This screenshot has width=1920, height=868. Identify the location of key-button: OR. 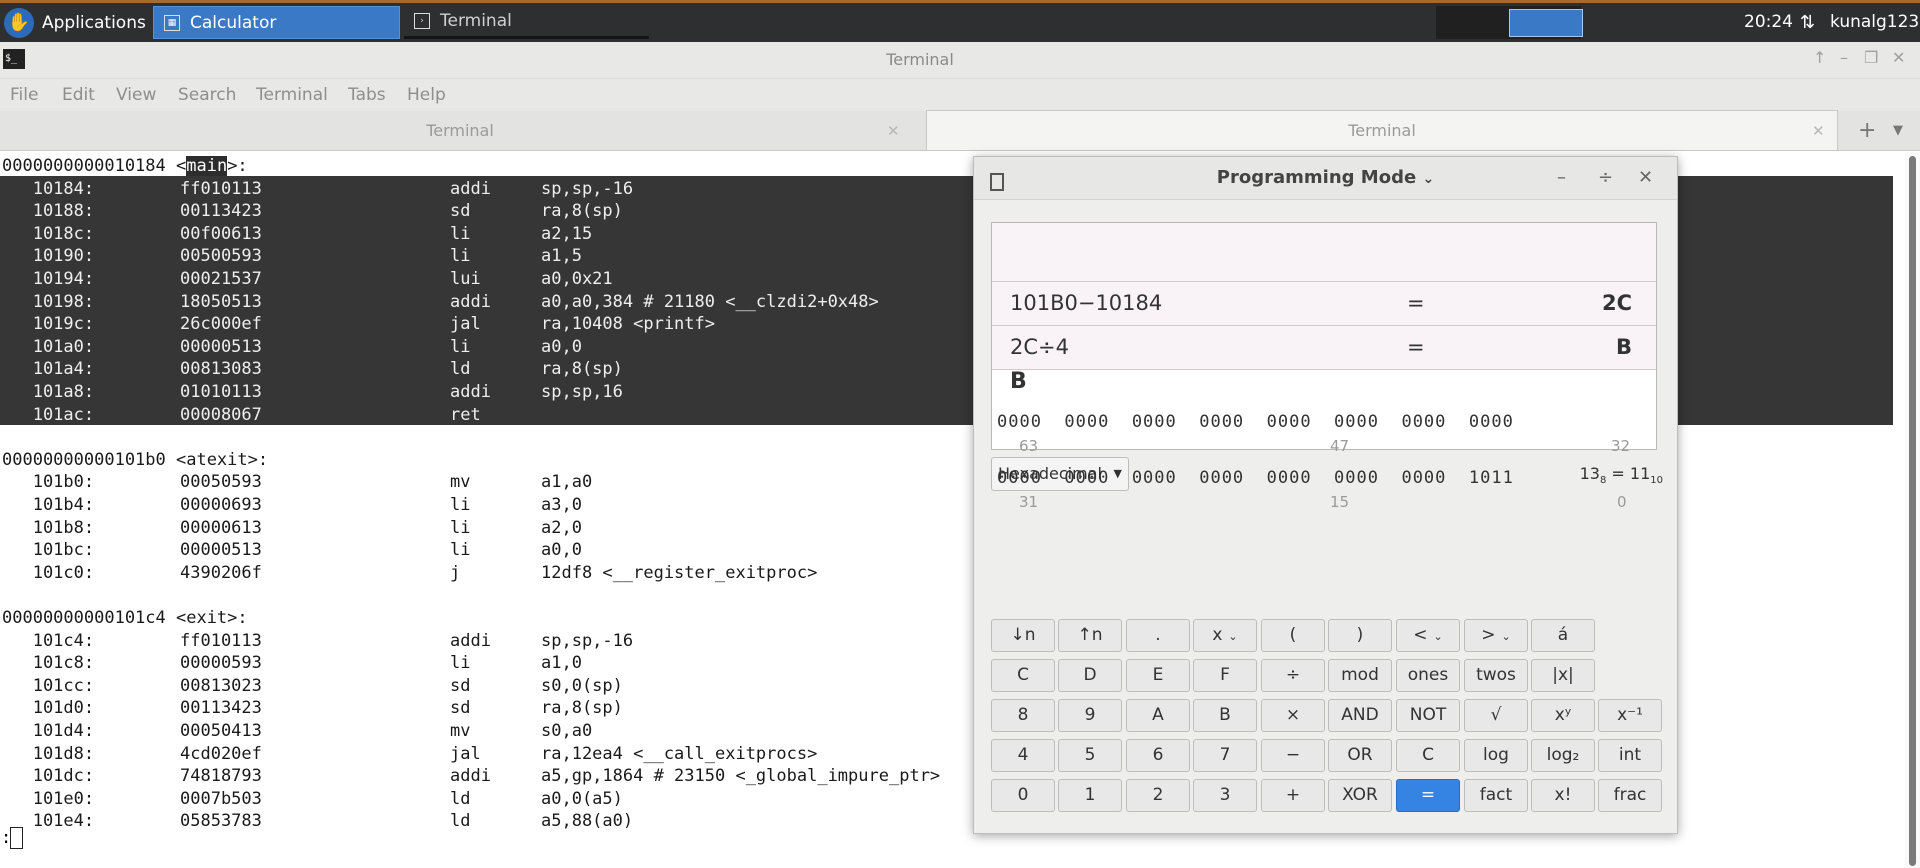
(1360, 755).